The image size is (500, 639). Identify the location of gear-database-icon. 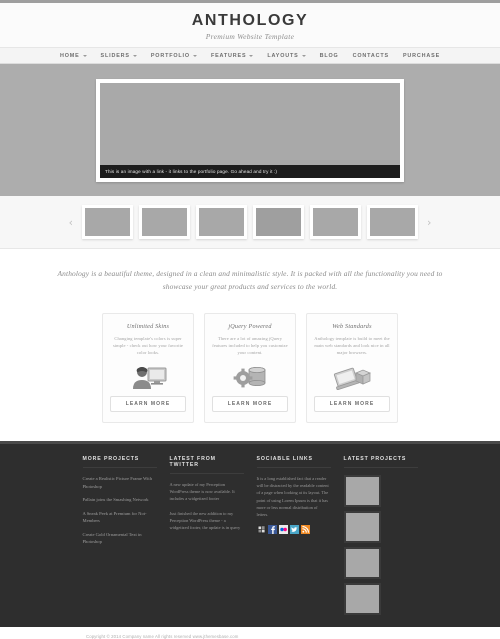
(250, 377).